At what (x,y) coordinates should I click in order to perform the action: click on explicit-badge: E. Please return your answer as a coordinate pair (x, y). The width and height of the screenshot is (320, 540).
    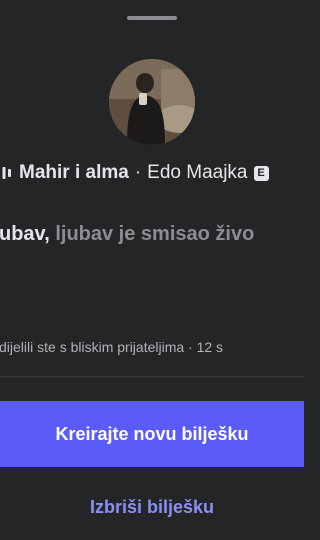
    Looking at the image, I should click on (261, 173).